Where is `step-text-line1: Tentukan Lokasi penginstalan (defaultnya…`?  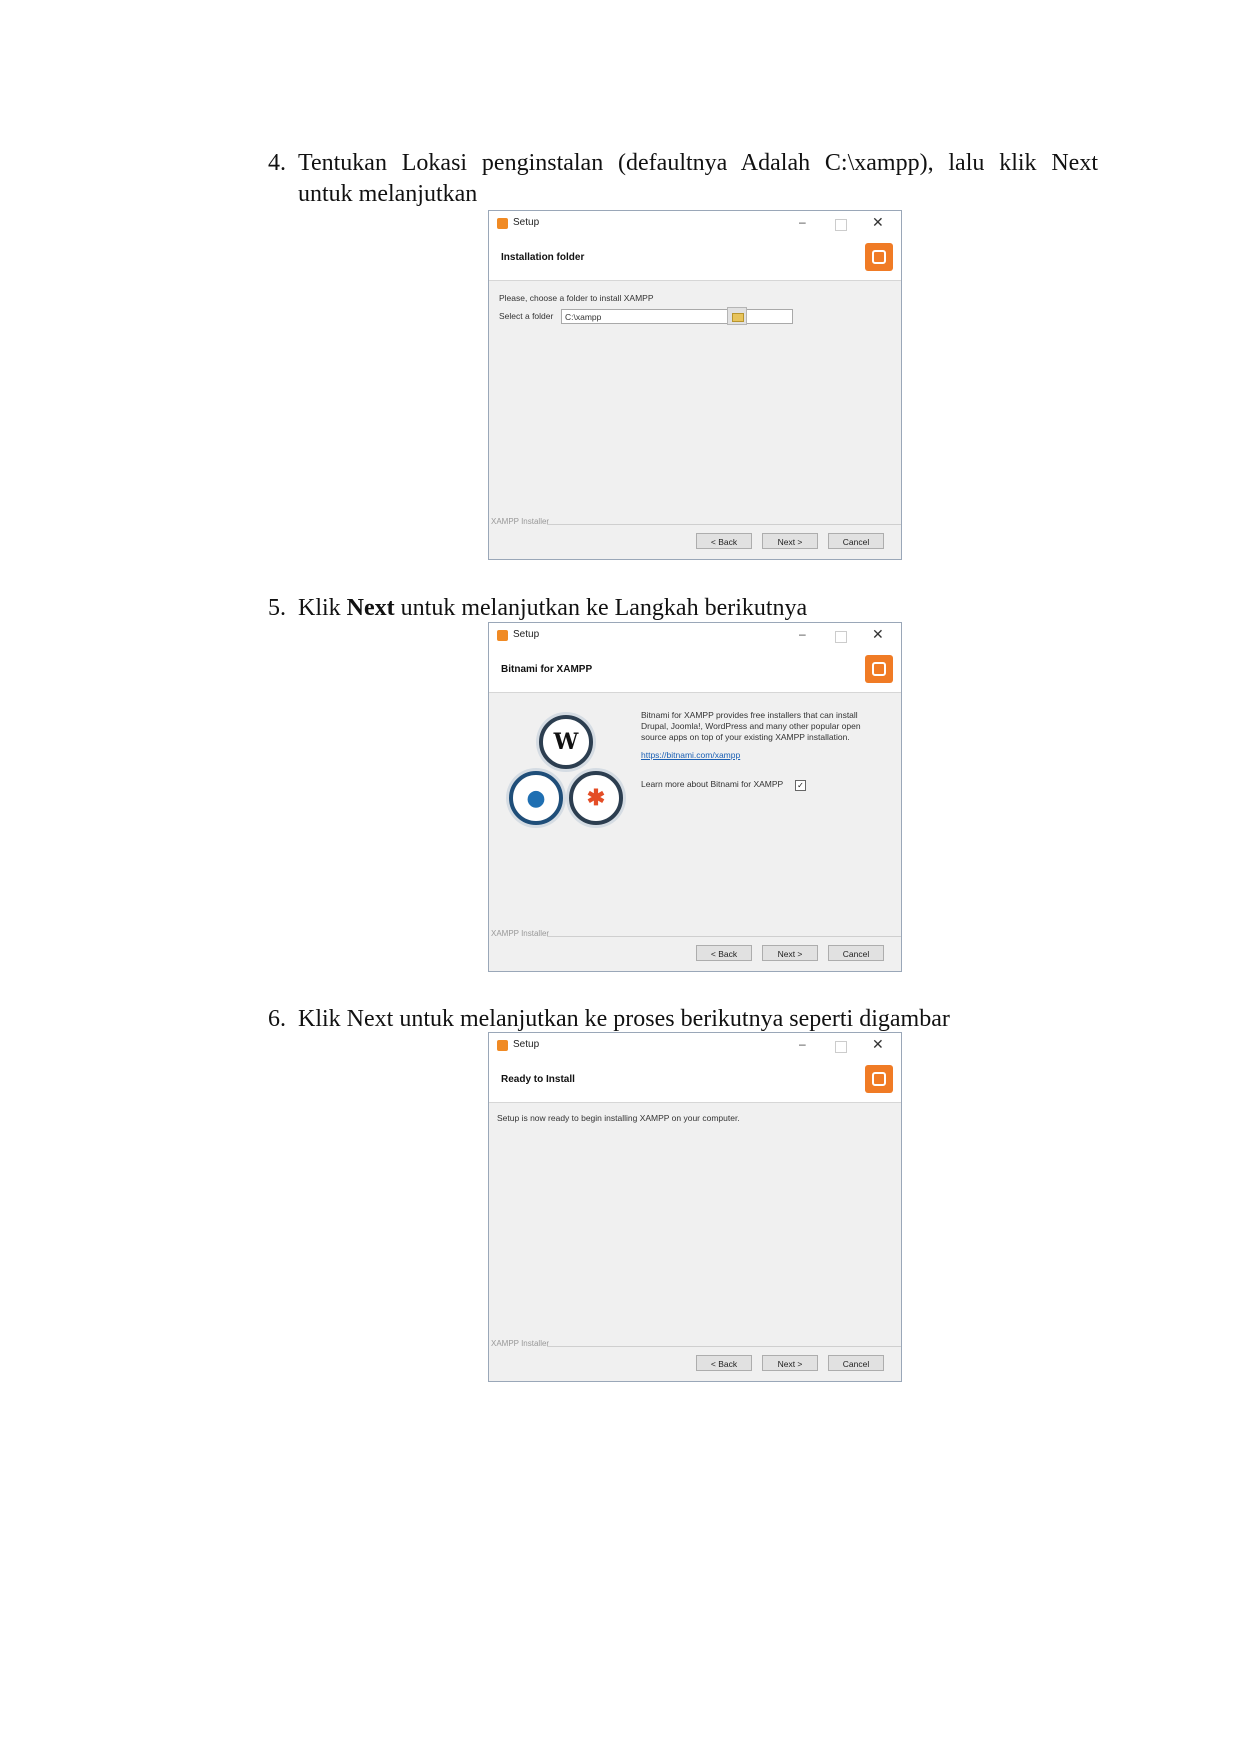
step-text-line1: Tentukan Lokasi penginstalan (defaultnya… is located at coordinates (698, 163).